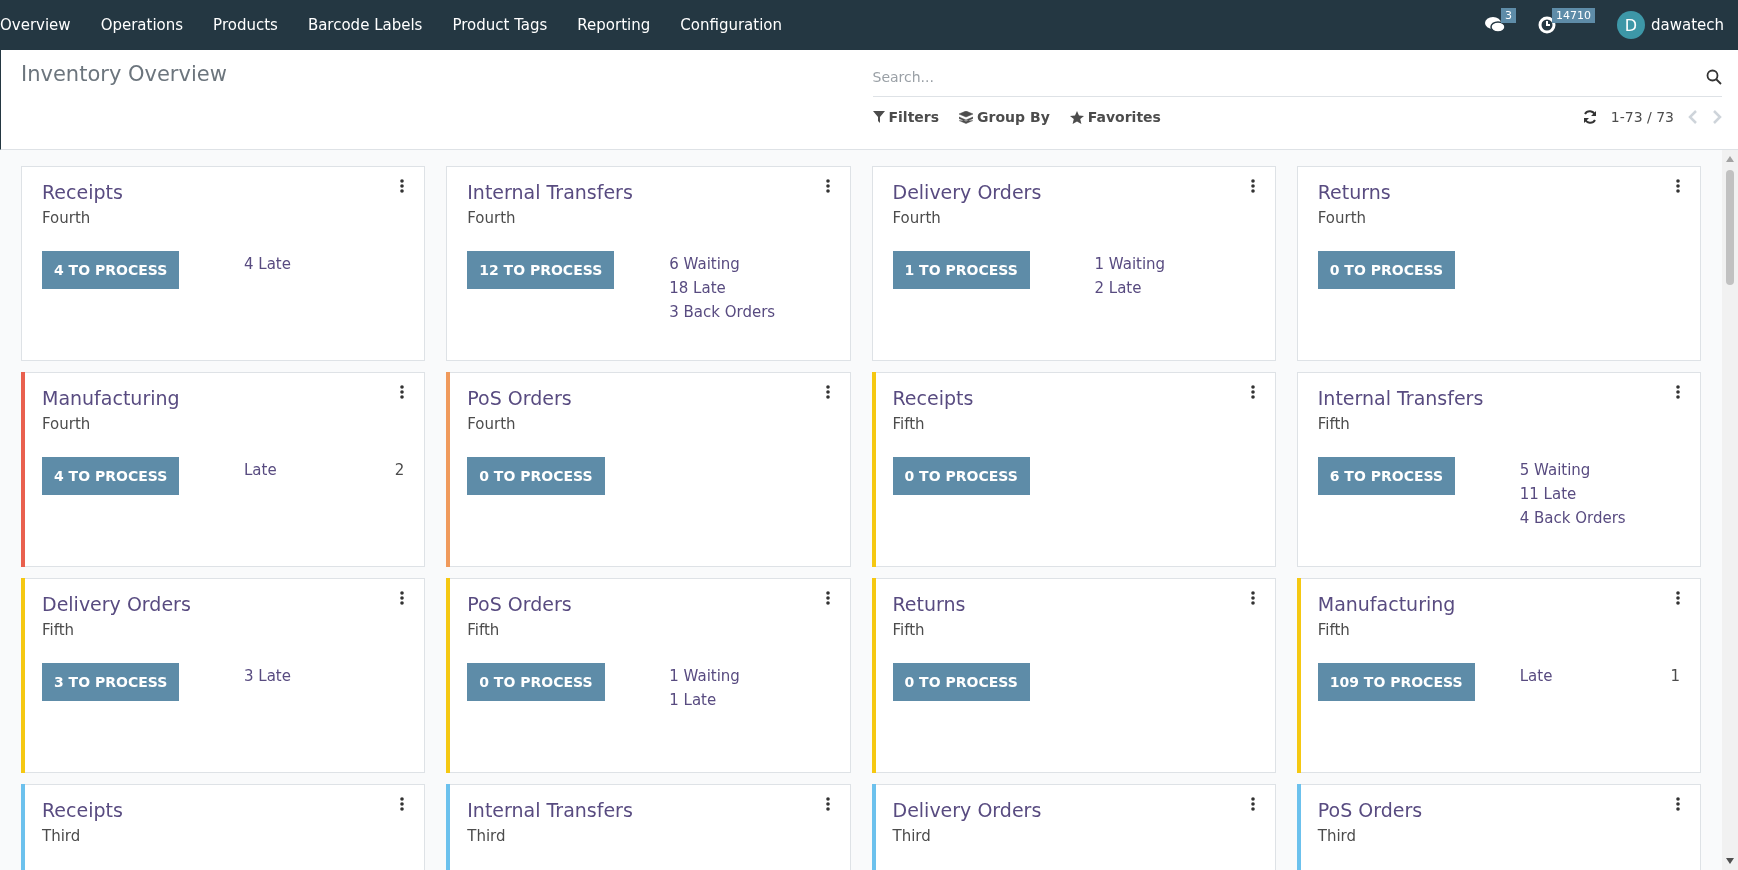 This screenshot has width=1738, height=870. Describe the element at coordinates (1687, 25) in the screenshot. I see `user-name: dawatech` at that location.